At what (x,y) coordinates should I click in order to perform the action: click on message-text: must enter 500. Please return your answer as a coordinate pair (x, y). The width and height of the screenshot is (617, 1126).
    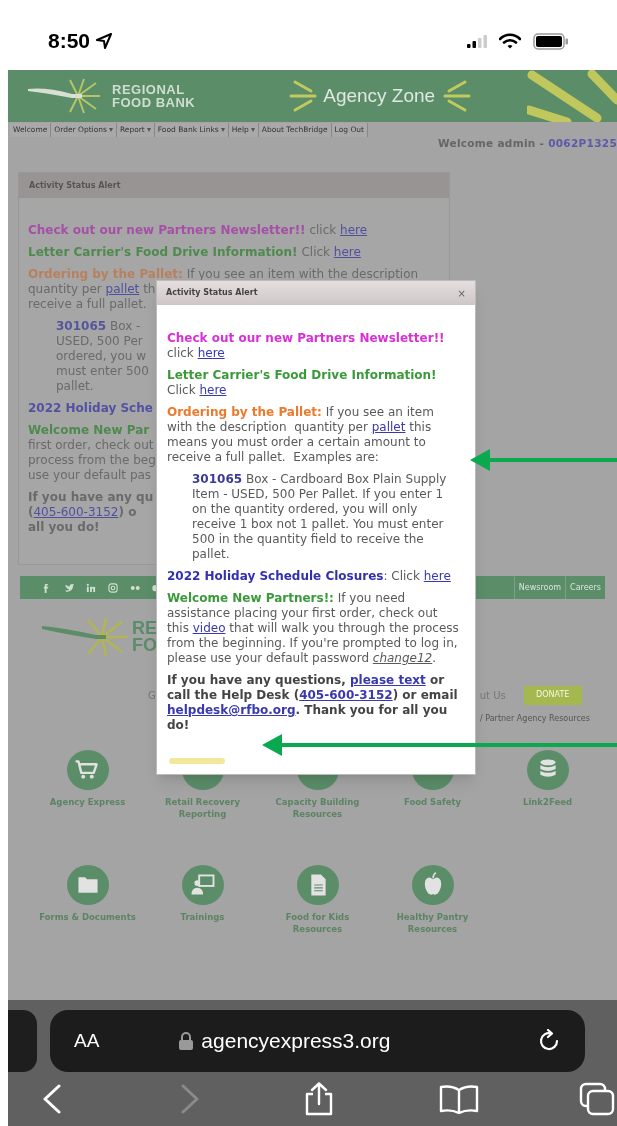
    Looking at the image, I should click on (102, 371).